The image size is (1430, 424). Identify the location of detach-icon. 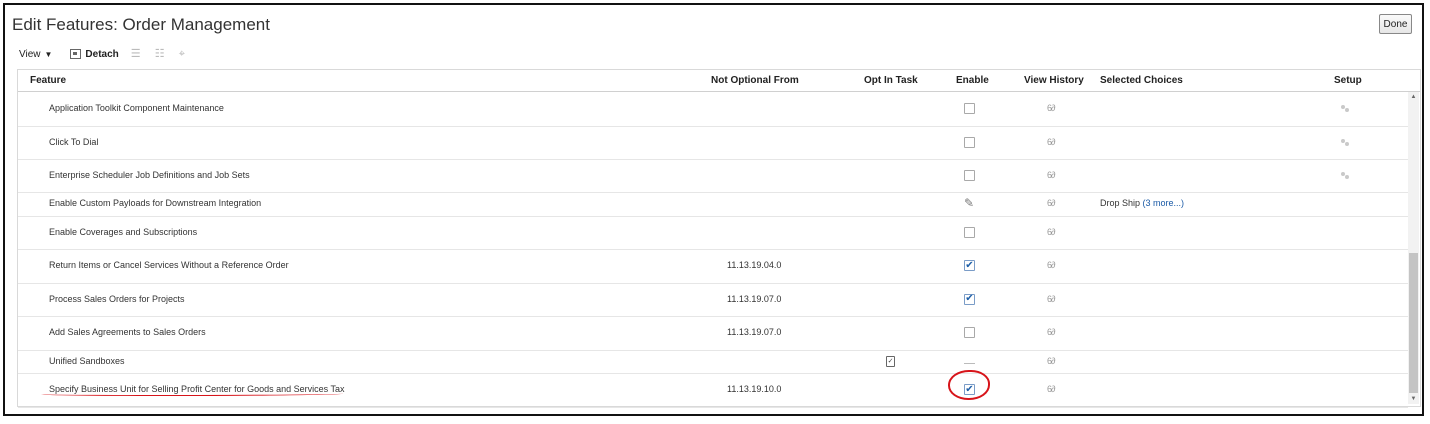
(76, 54).